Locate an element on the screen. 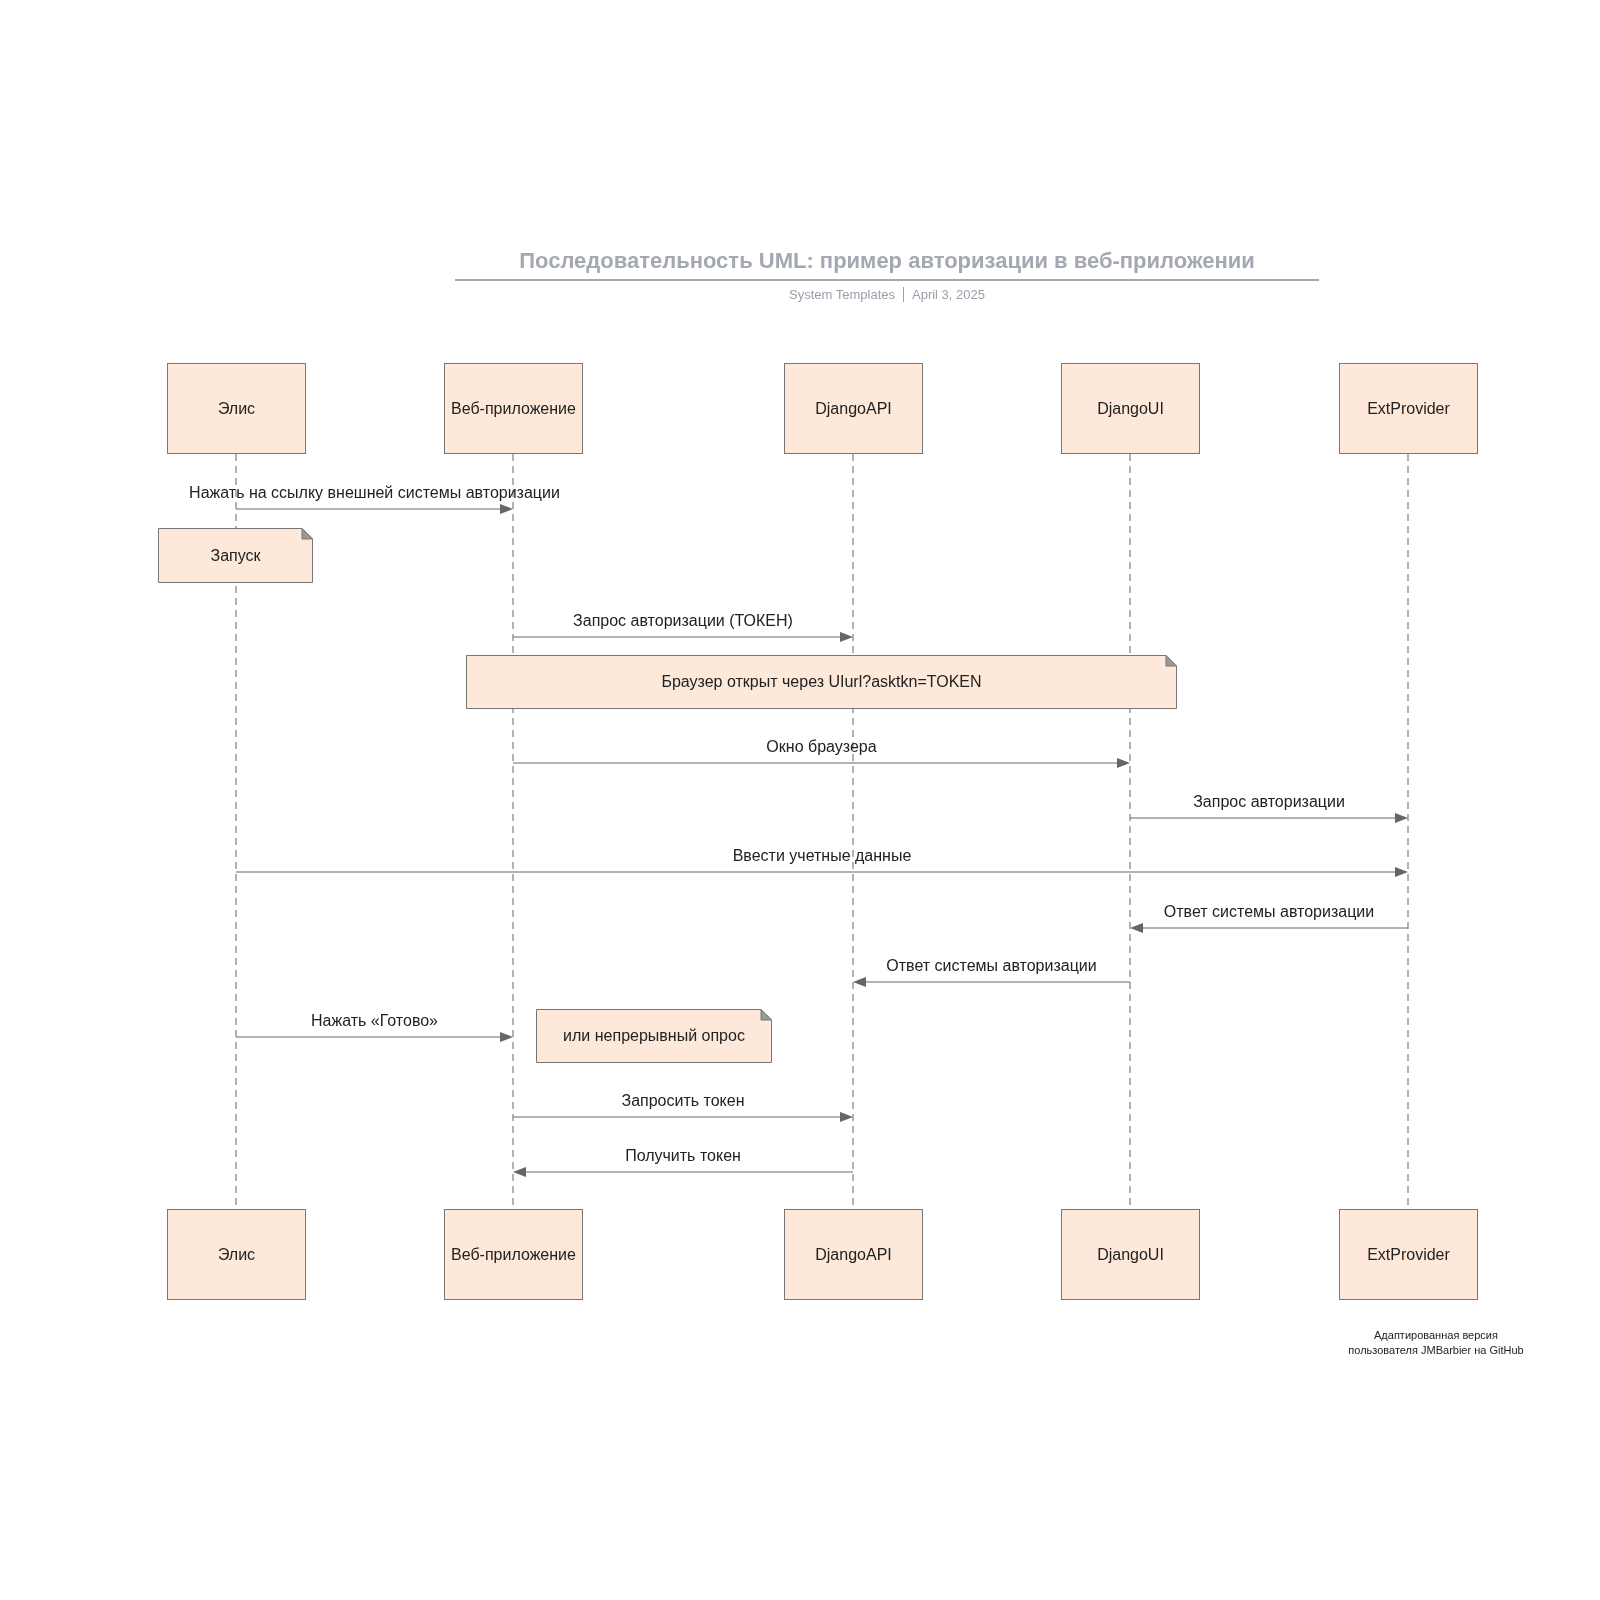  message-label: Получить токен is located at coordinates (683, 1156).